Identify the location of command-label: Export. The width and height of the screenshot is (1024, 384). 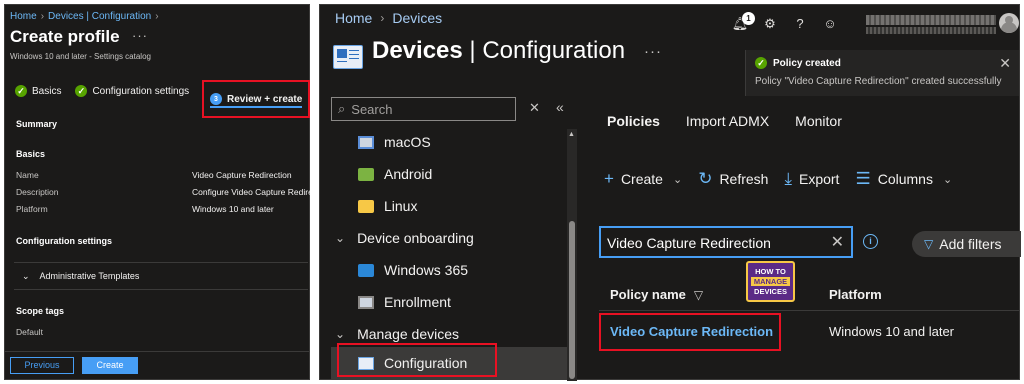
(819, 179).